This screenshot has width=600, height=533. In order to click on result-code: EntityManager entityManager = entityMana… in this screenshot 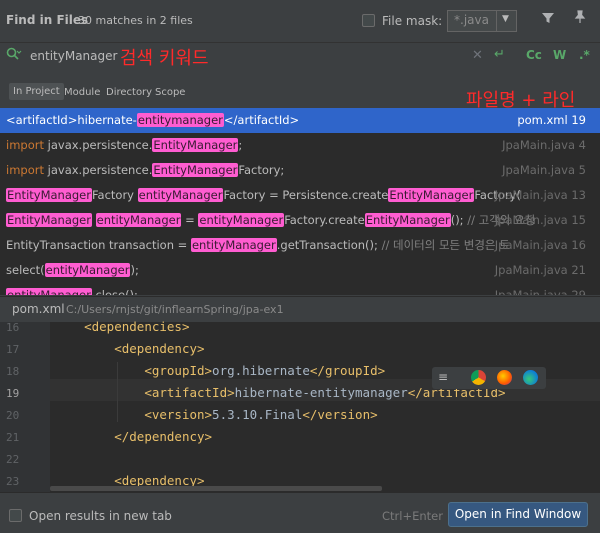, I will do `click(270, 220)`.